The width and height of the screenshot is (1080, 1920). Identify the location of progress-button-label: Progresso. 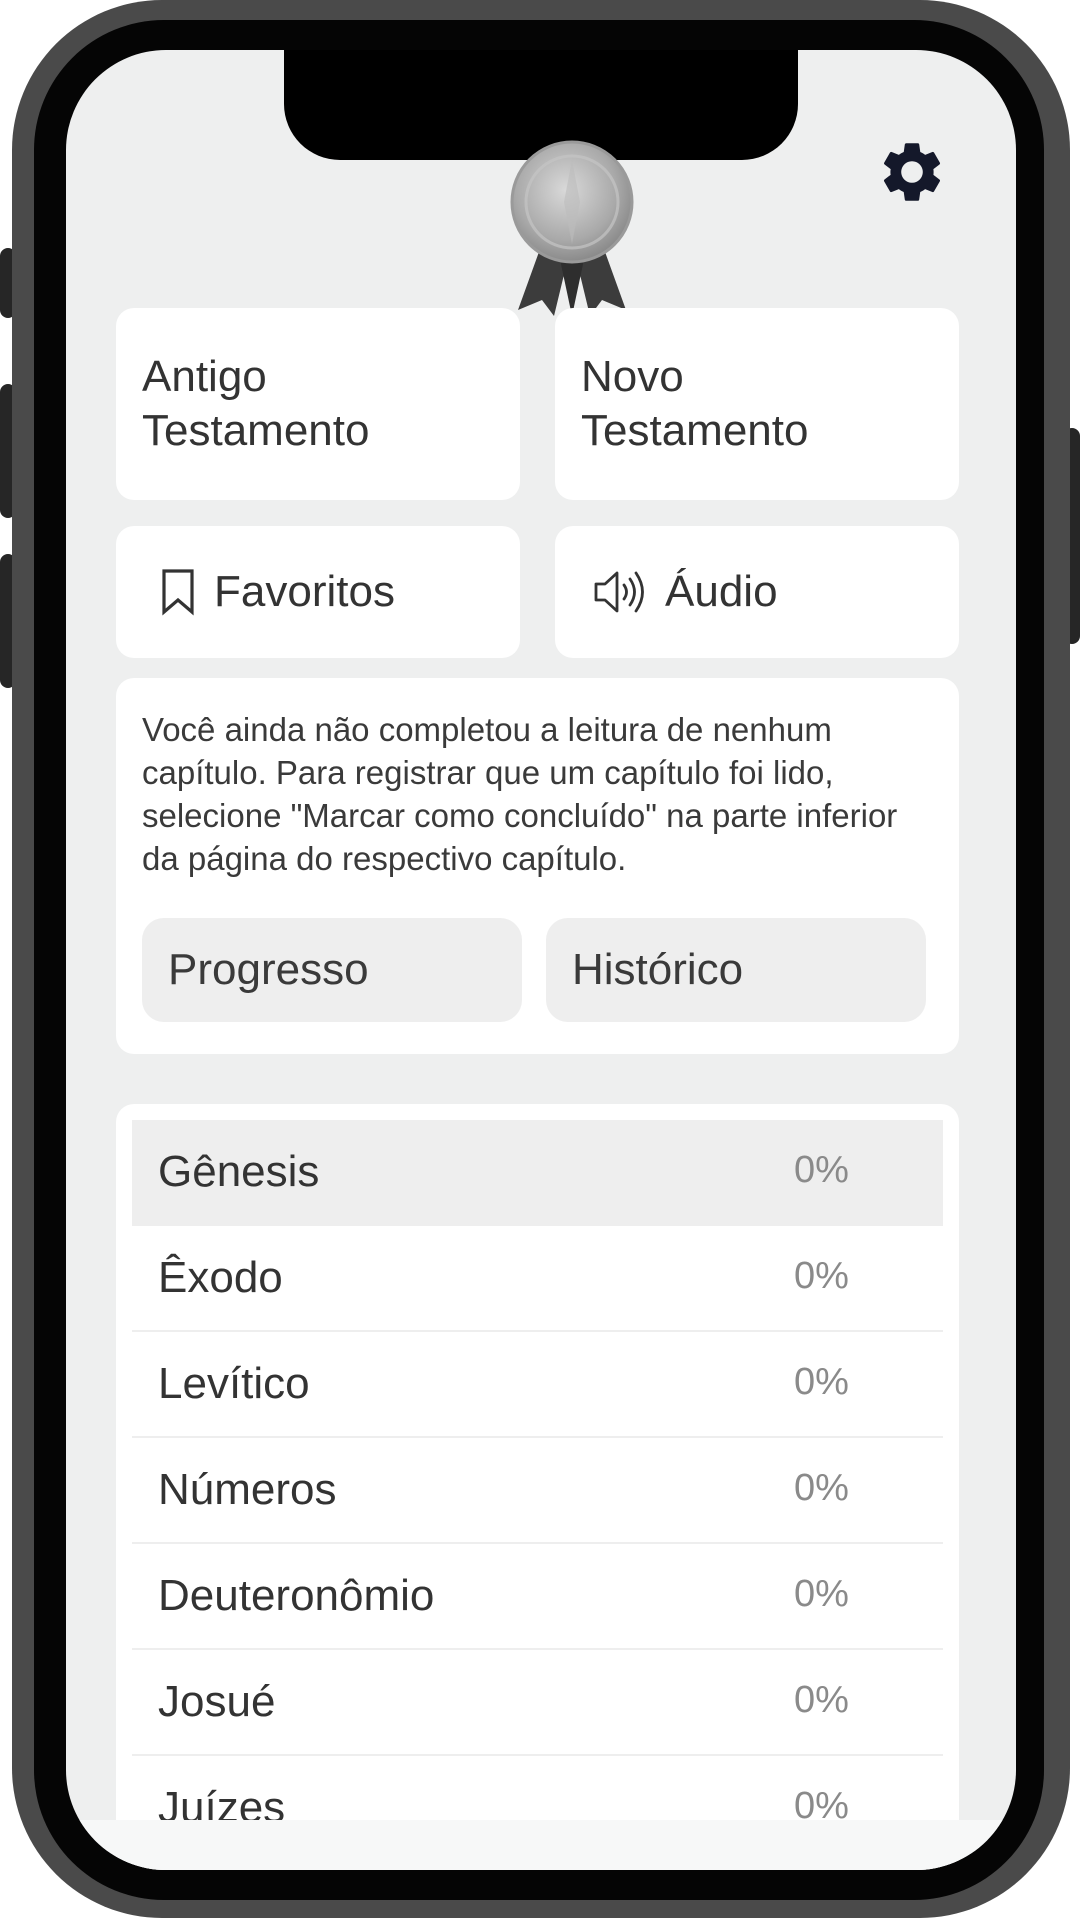
(268, 969).